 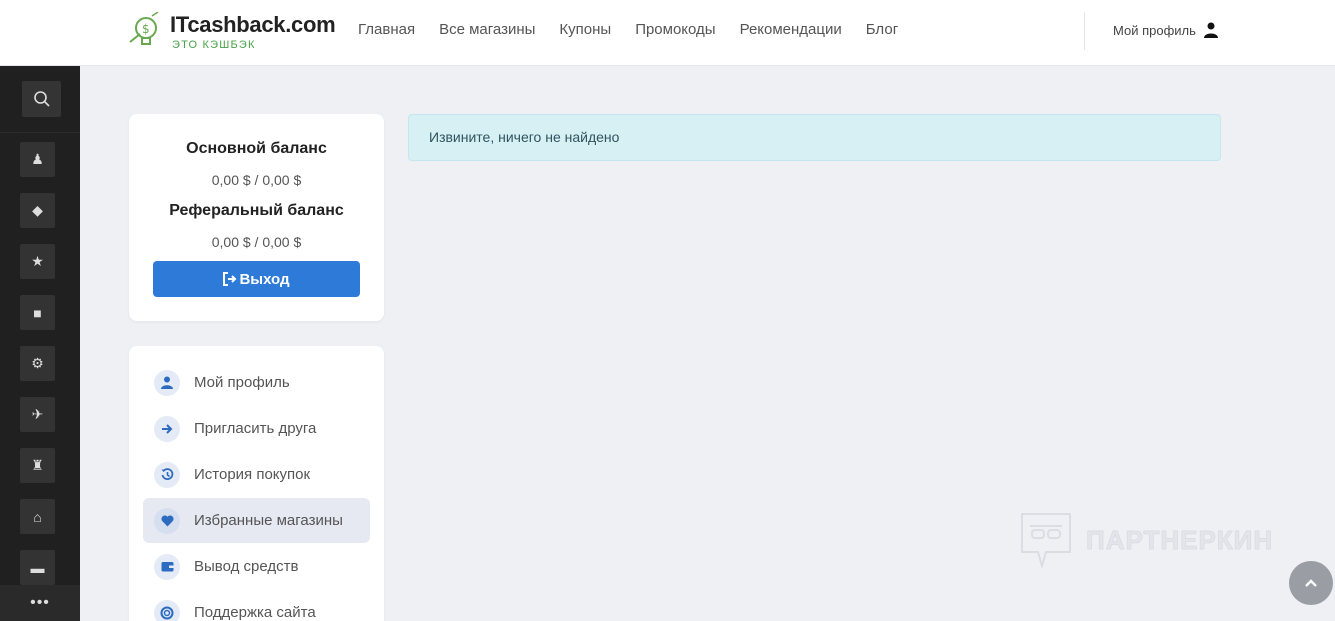 I want to click on star-icon: ★, so click(x=37, y=261).